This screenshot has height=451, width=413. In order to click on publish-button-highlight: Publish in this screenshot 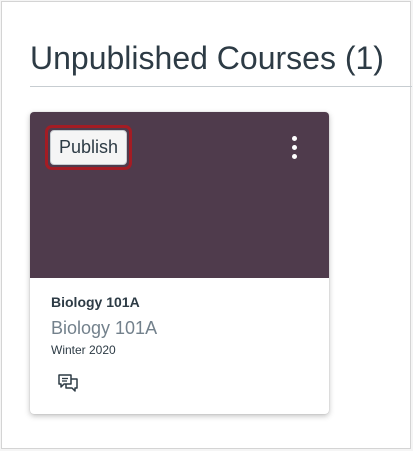, I will do `click(88, 147)`.